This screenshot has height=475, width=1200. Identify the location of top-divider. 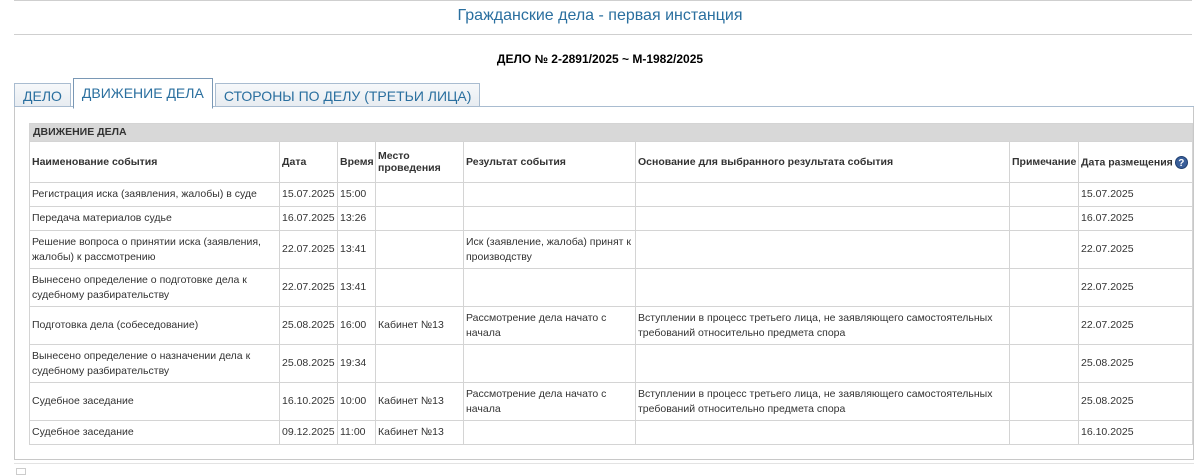
(603, 0).